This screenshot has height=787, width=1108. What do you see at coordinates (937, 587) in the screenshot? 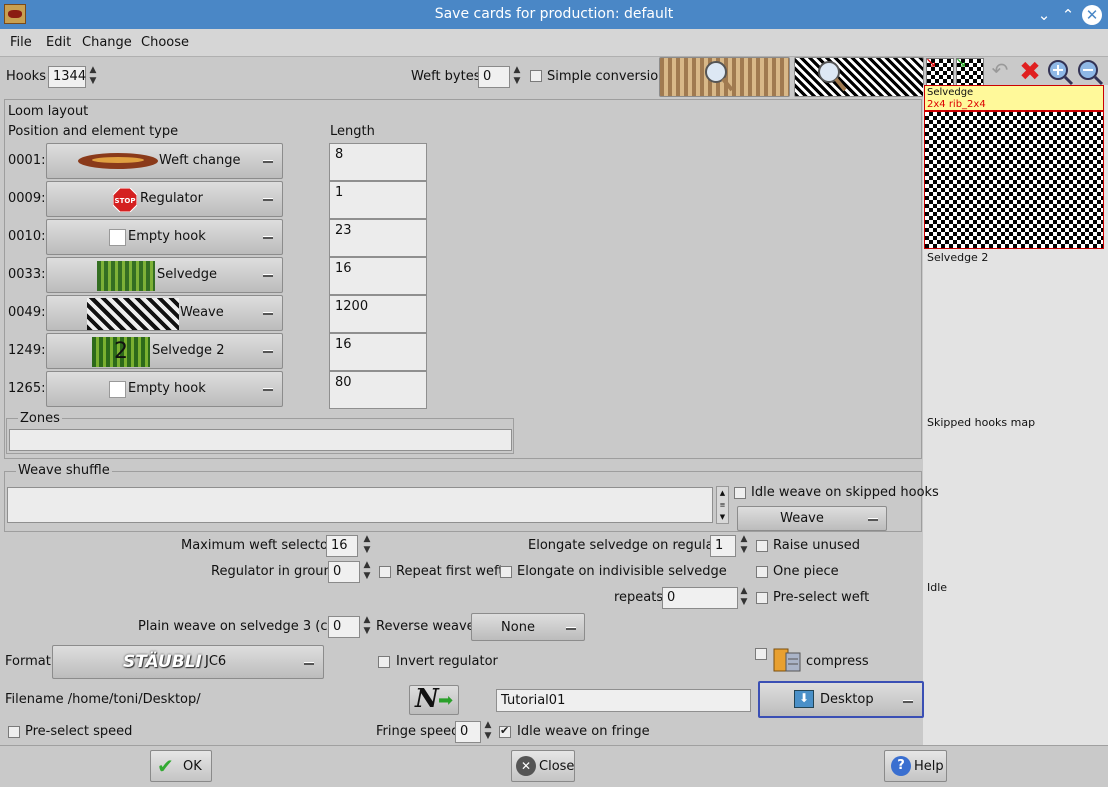
I see `idle-label: Idle` at bounding box center [937, 587].